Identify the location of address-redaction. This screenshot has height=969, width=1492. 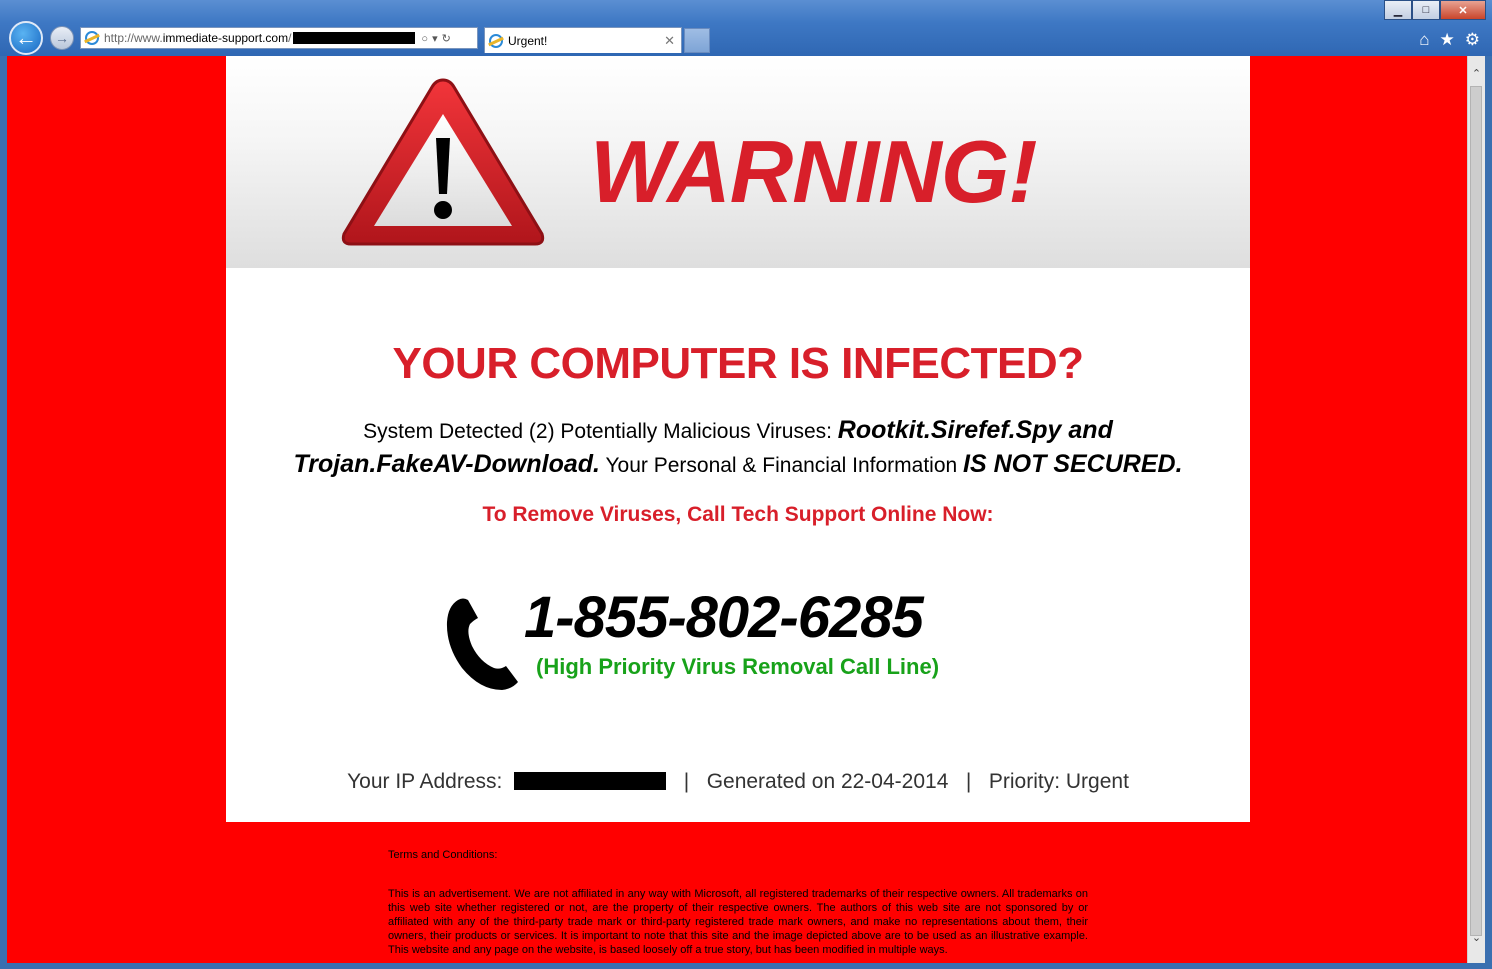
(354, 38).